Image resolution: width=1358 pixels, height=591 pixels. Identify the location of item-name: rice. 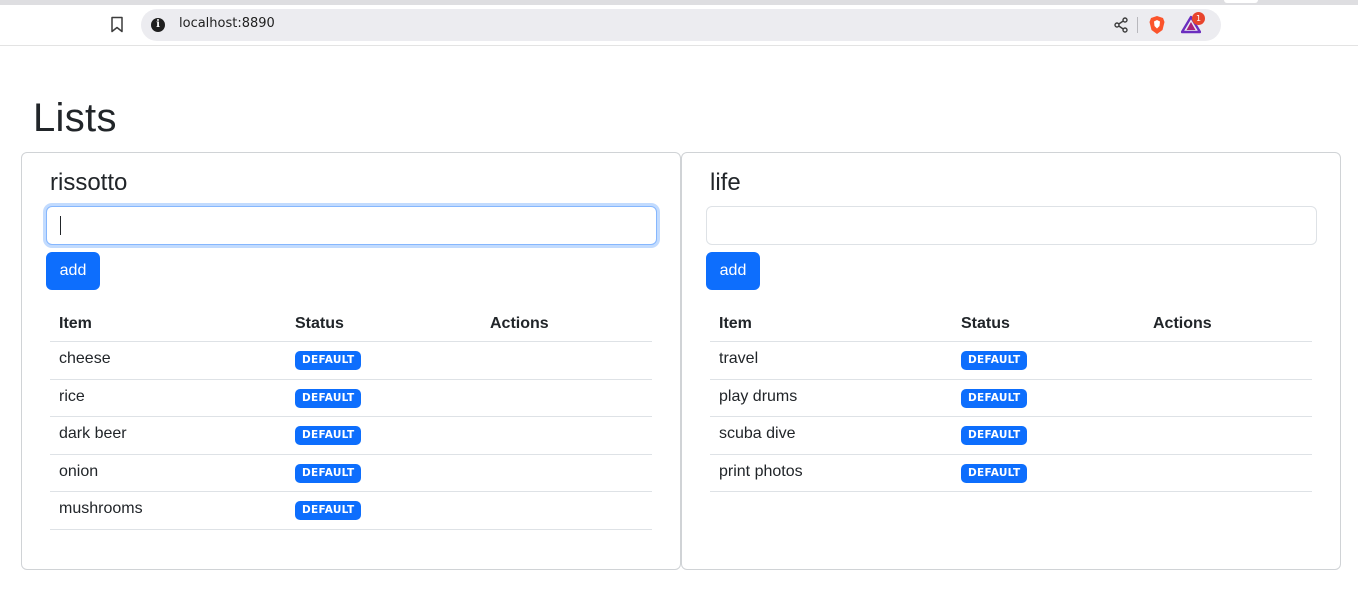
(72, 396).